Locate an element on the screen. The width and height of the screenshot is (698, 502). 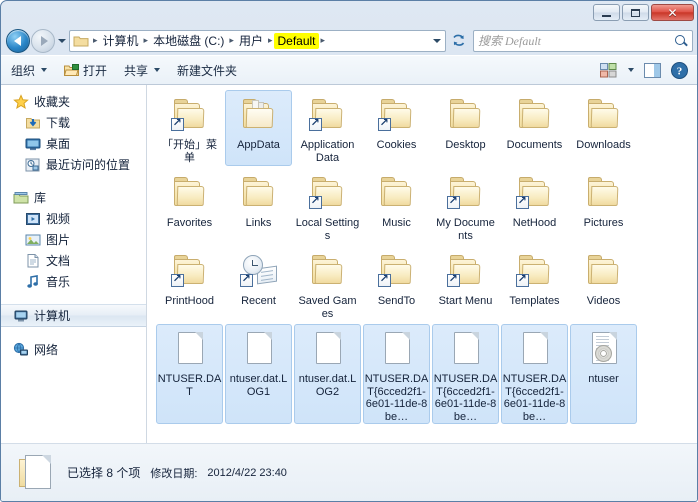
file-item: ntuser.dat.LOG2 is located at coordinates (327, 374).